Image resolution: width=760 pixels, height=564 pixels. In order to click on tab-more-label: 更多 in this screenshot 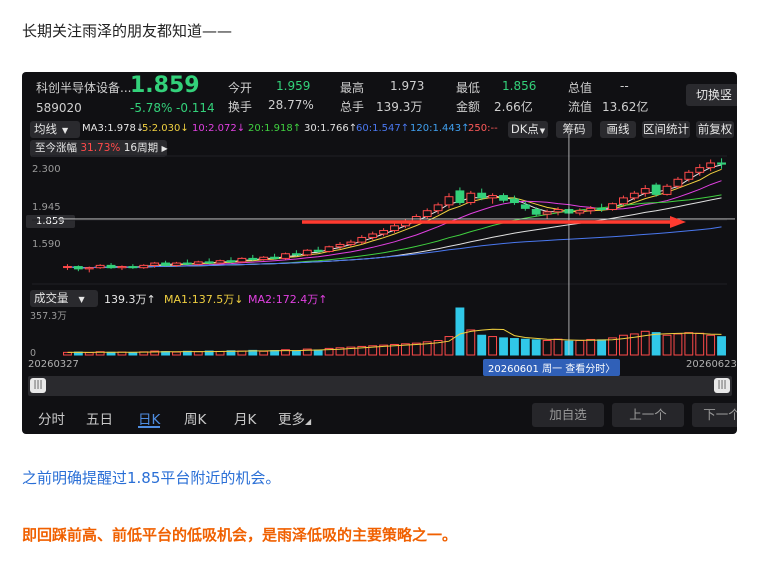, I will do `click(291, 420)`.